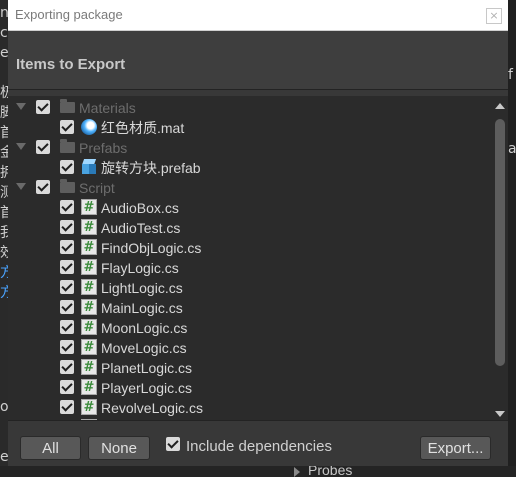  Describe the element at coordinates (251, 208) in the screenshot. I see `tree-file-row: # AudioBox.cs` at that location.